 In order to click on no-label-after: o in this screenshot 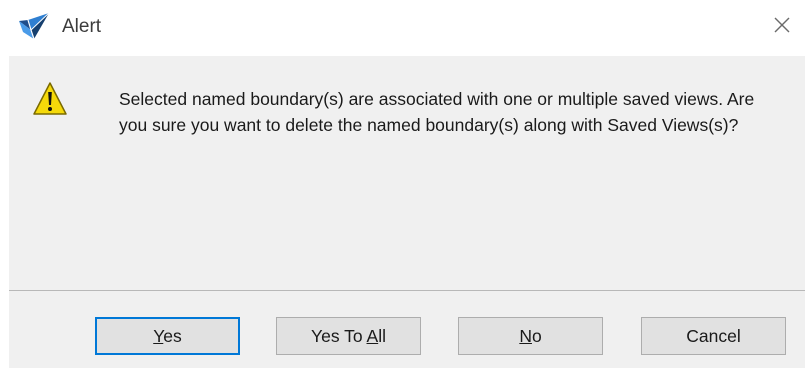, I will do `click(536, 335)`.